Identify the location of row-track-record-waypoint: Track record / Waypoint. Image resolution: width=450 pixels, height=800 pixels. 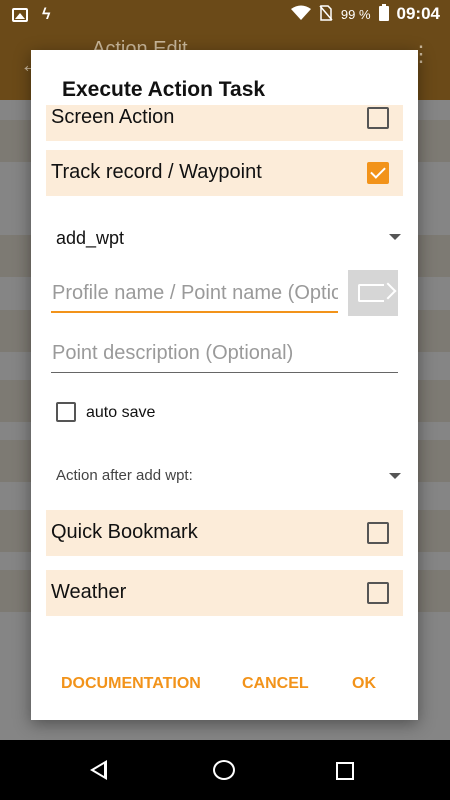
(224, 173).